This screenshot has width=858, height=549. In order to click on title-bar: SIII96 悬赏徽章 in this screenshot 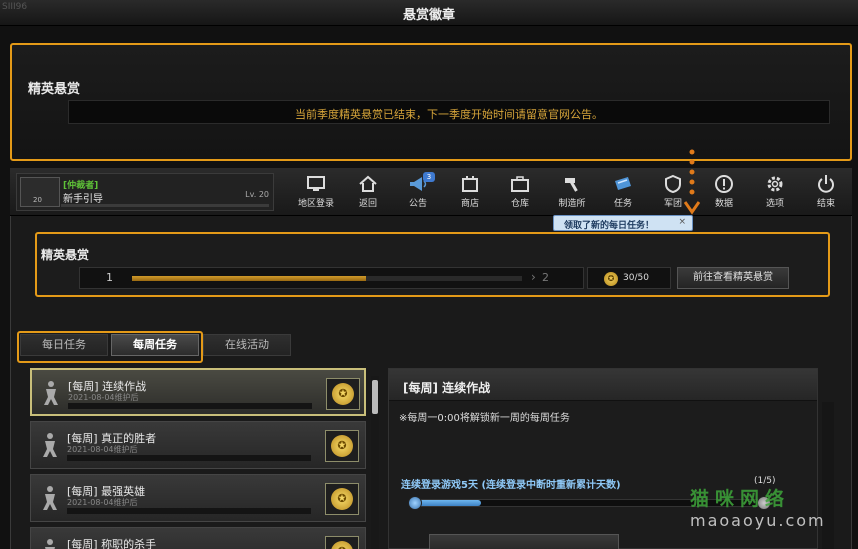, I will do `click(429, 13)`.